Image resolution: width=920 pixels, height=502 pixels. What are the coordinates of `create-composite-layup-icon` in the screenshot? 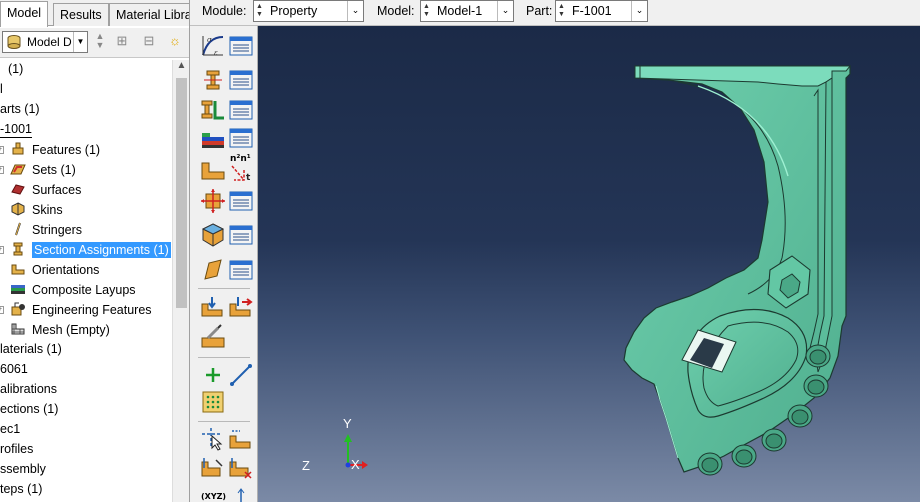 It's located at (213, 138).